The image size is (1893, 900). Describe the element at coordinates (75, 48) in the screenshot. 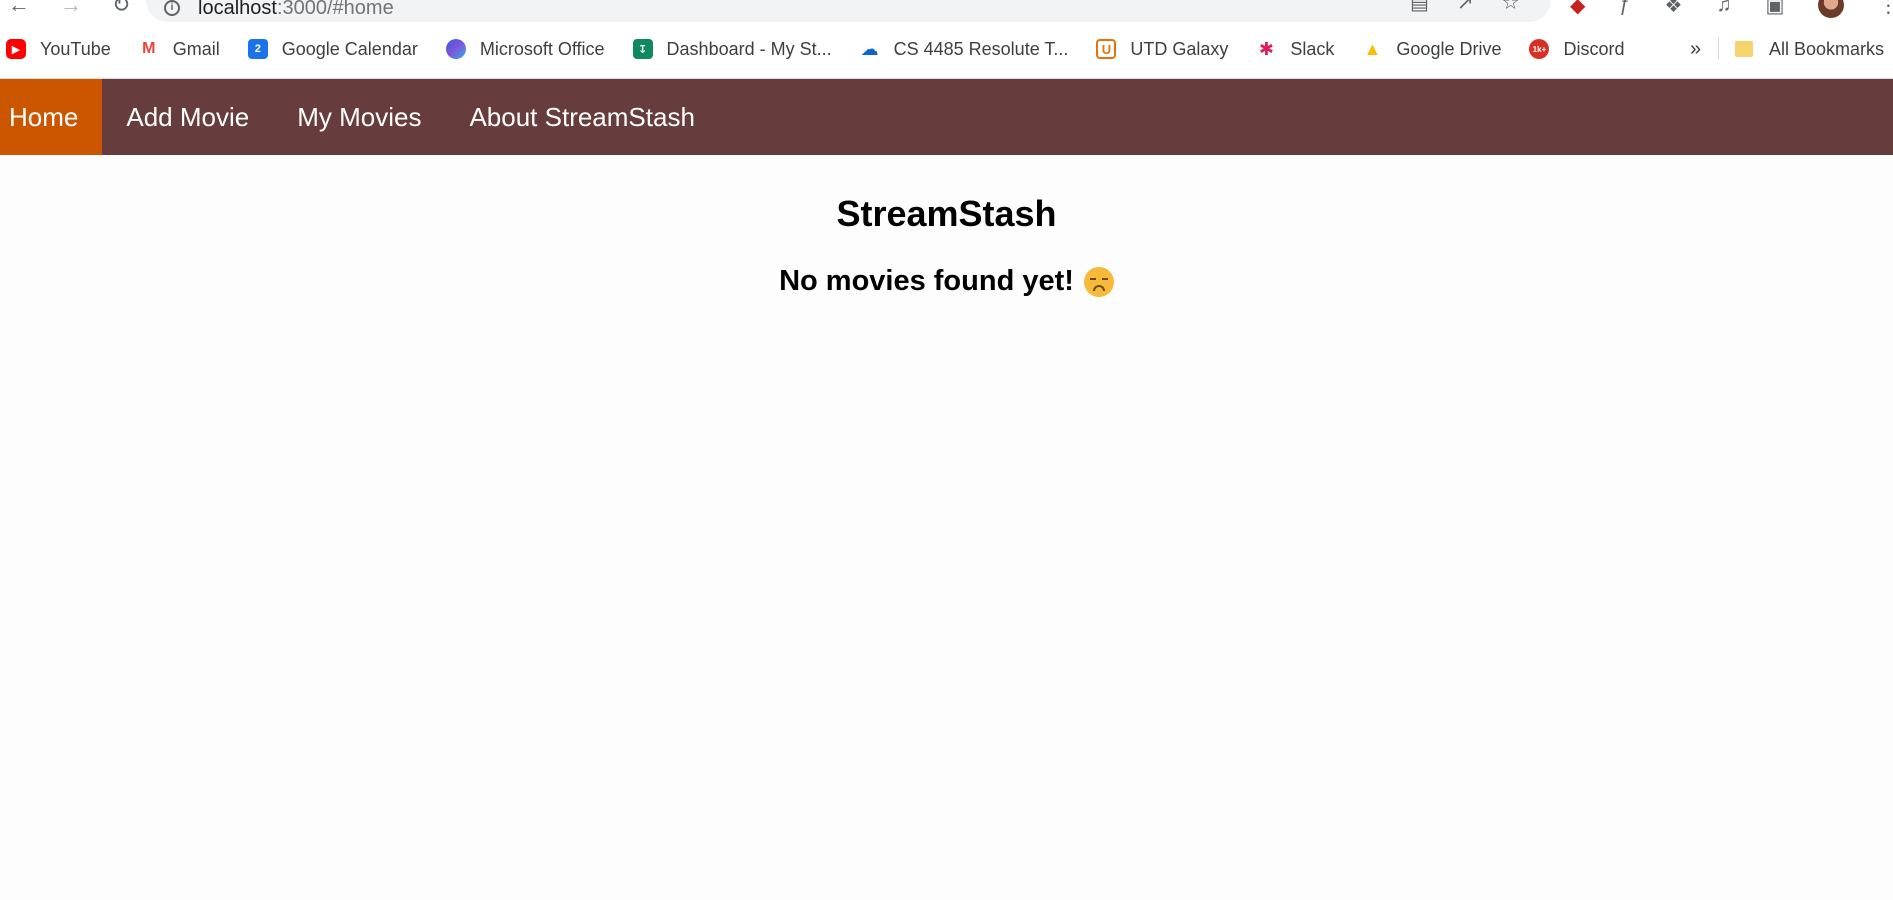

I see `bookmark-label: YouTube` at that location.